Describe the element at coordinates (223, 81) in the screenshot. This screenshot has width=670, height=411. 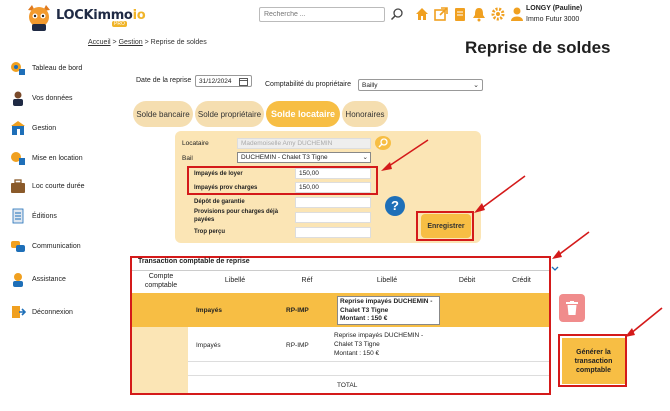
I see `date-field: 31/12/2024` at that location.